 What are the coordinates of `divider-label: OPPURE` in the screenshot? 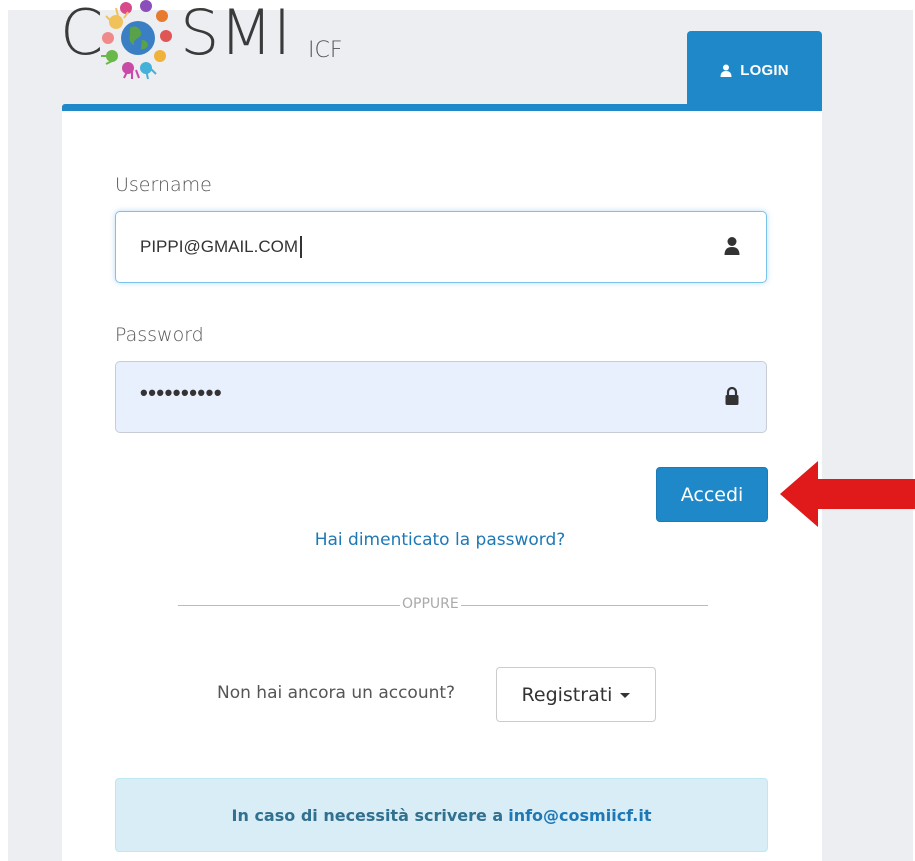 It's located at (430, 604).